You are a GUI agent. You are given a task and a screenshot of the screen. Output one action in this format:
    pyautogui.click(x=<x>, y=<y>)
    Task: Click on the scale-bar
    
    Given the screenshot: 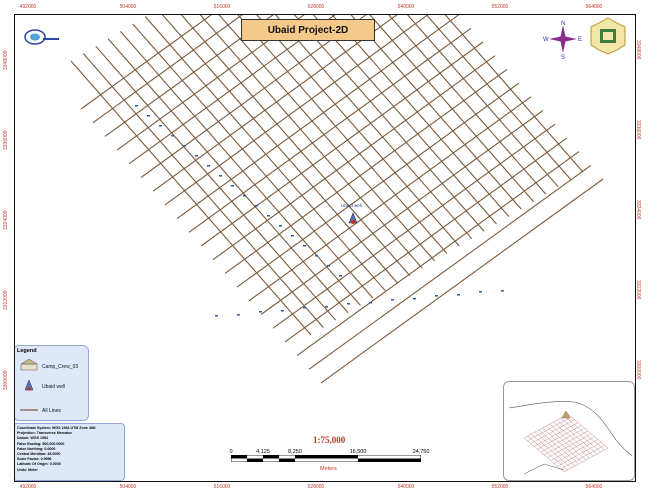 What is the action you would take?
    pyautogui.click(x=326, y=458)
    